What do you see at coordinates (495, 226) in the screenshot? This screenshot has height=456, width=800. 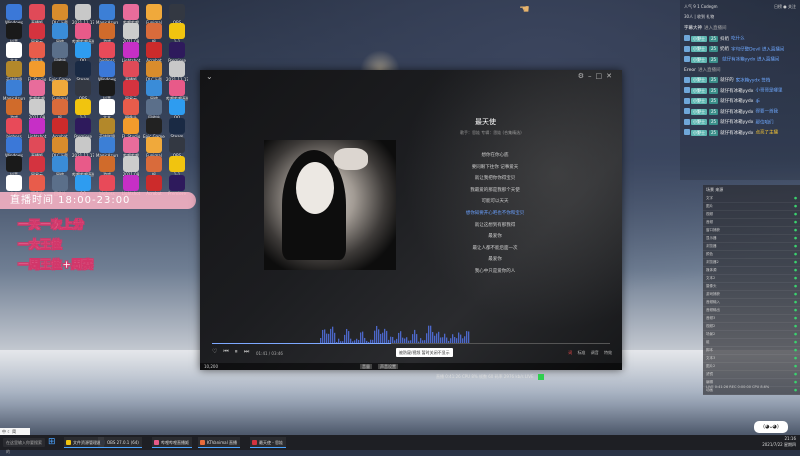 I see `lyric-line: 就让这想到有那我得` at bounding box center [495, 226].